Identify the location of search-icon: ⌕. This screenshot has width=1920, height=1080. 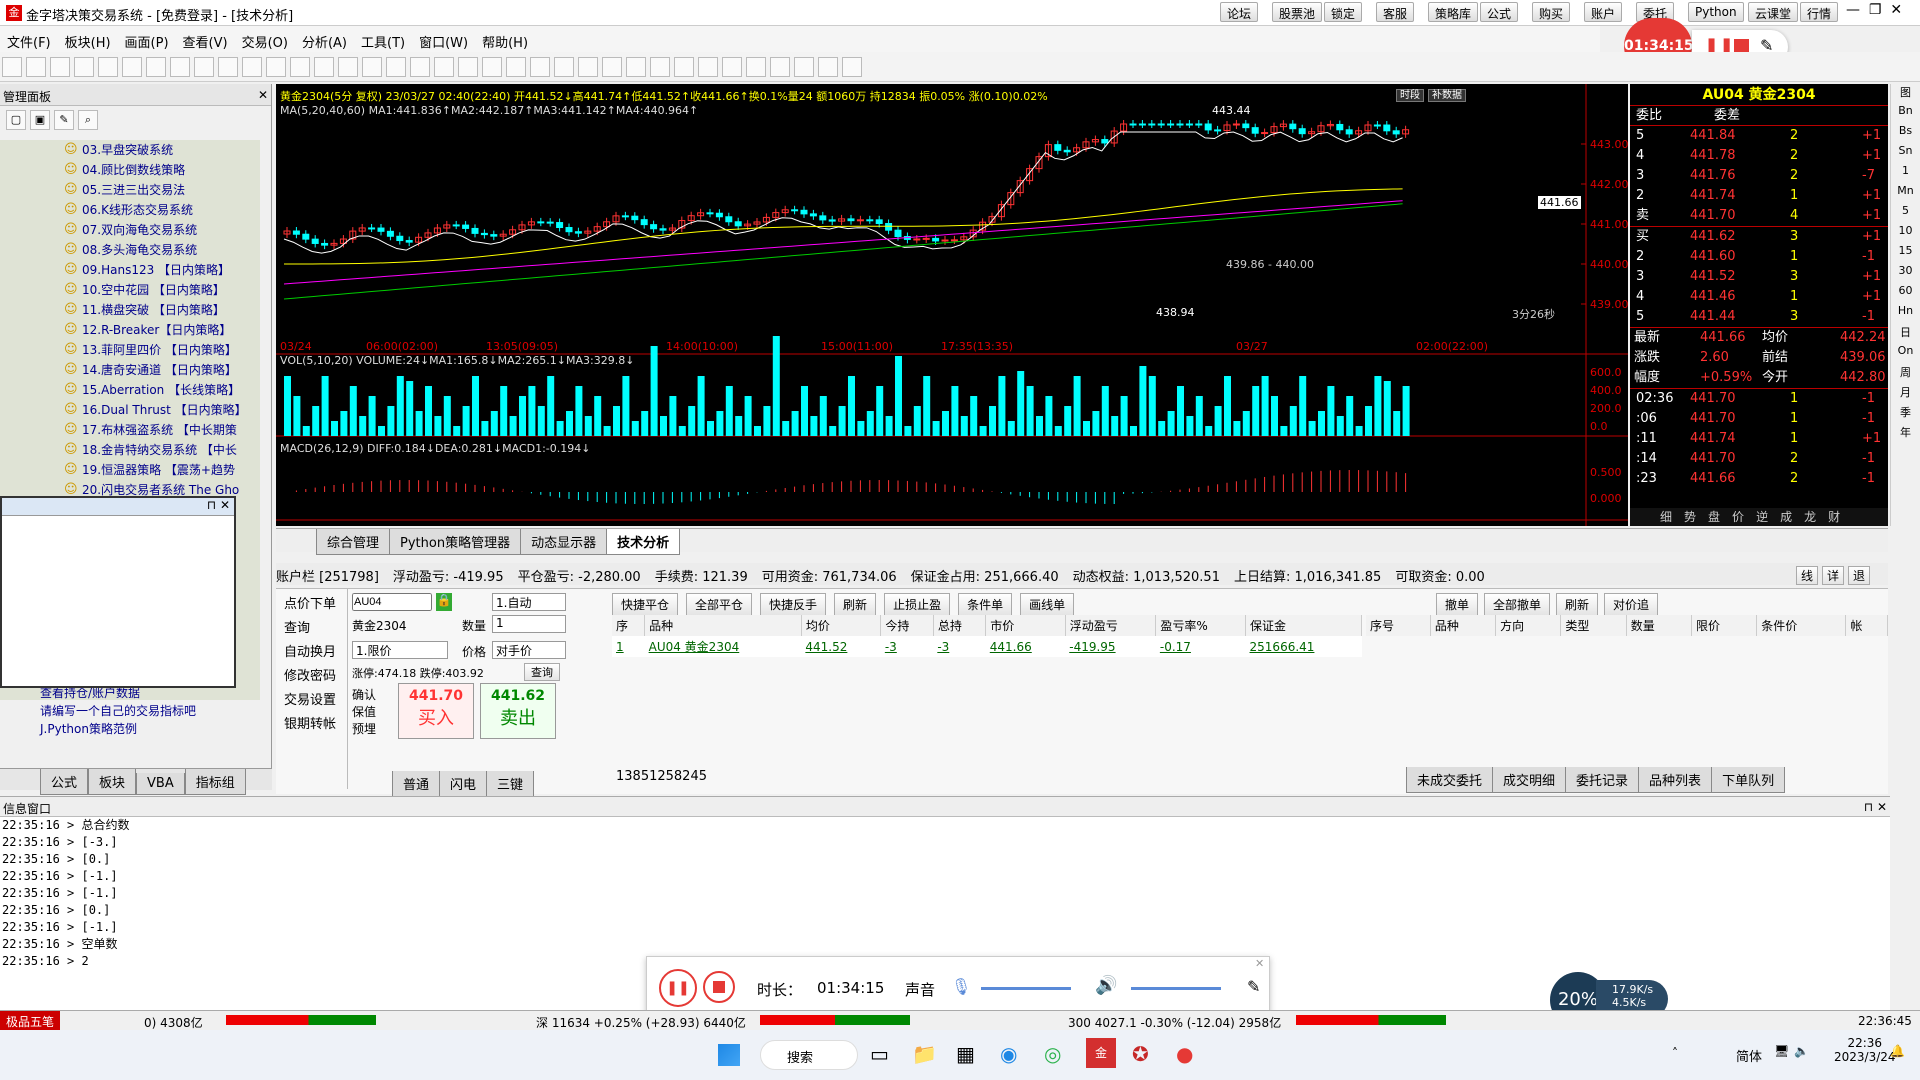
(88, 120).